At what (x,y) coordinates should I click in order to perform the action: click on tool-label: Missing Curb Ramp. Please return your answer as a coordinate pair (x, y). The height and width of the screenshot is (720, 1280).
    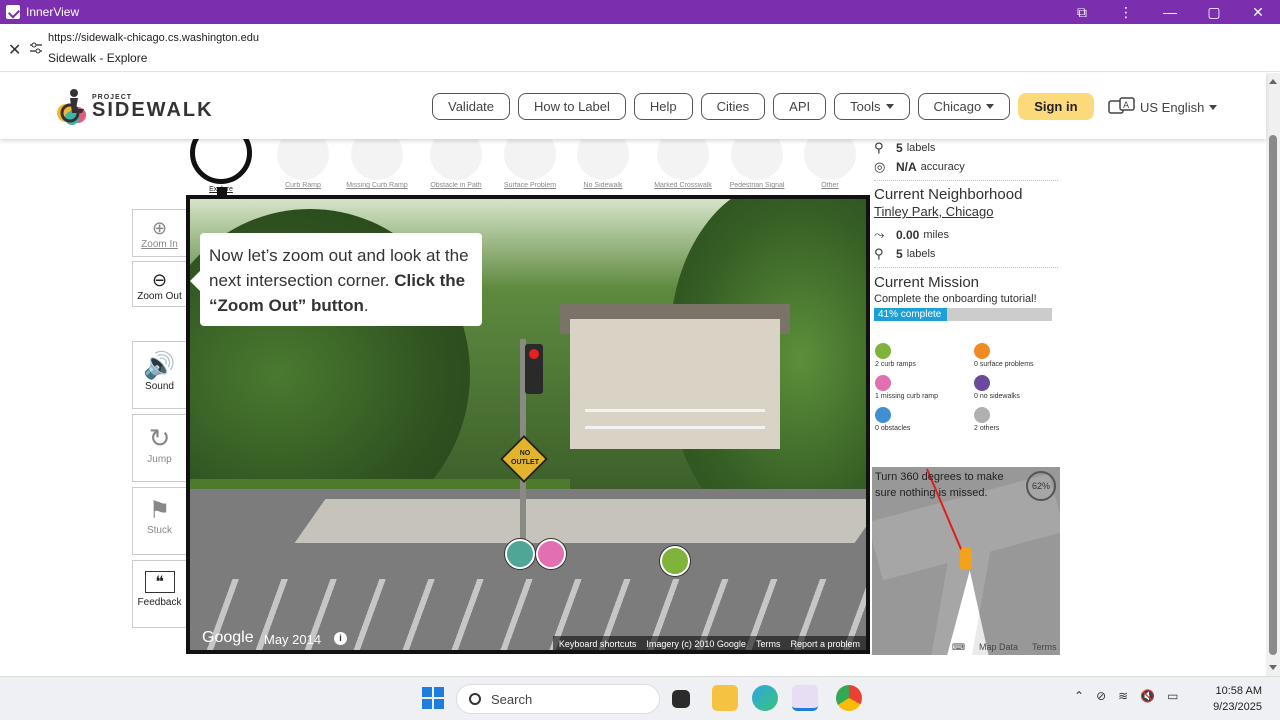
    Looking at the image, I should click on (377, 185).